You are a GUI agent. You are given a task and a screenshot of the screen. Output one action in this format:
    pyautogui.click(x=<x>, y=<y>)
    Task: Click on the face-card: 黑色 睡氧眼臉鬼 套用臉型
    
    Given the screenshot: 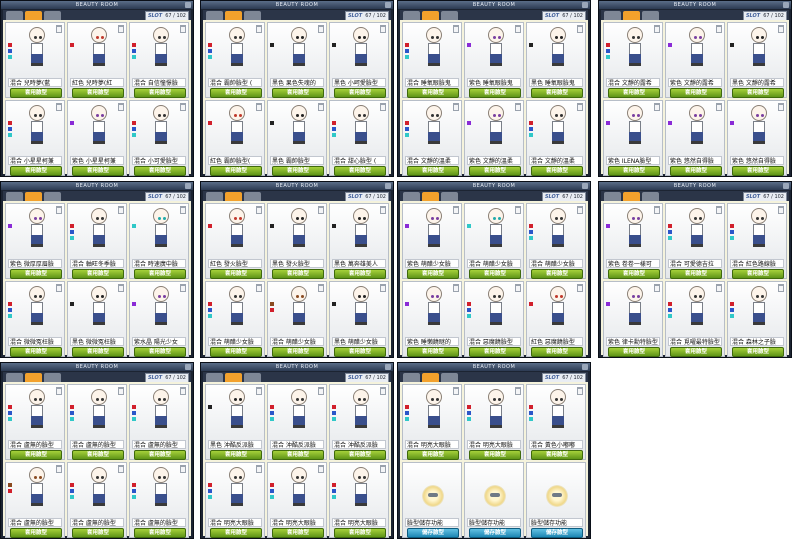 What is the action you would take?
    pyautogui.click(x=556, y=60)
    